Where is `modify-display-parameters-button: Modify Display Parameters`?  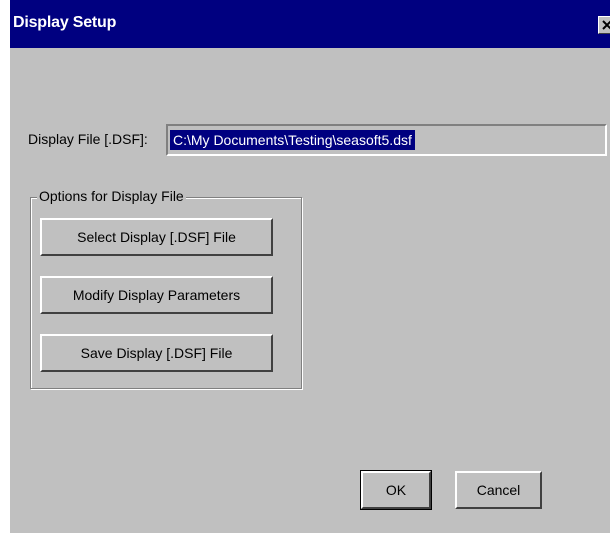
modify-display-parameters-button: Modify Display Parameters is located at coordinates (156, 295).